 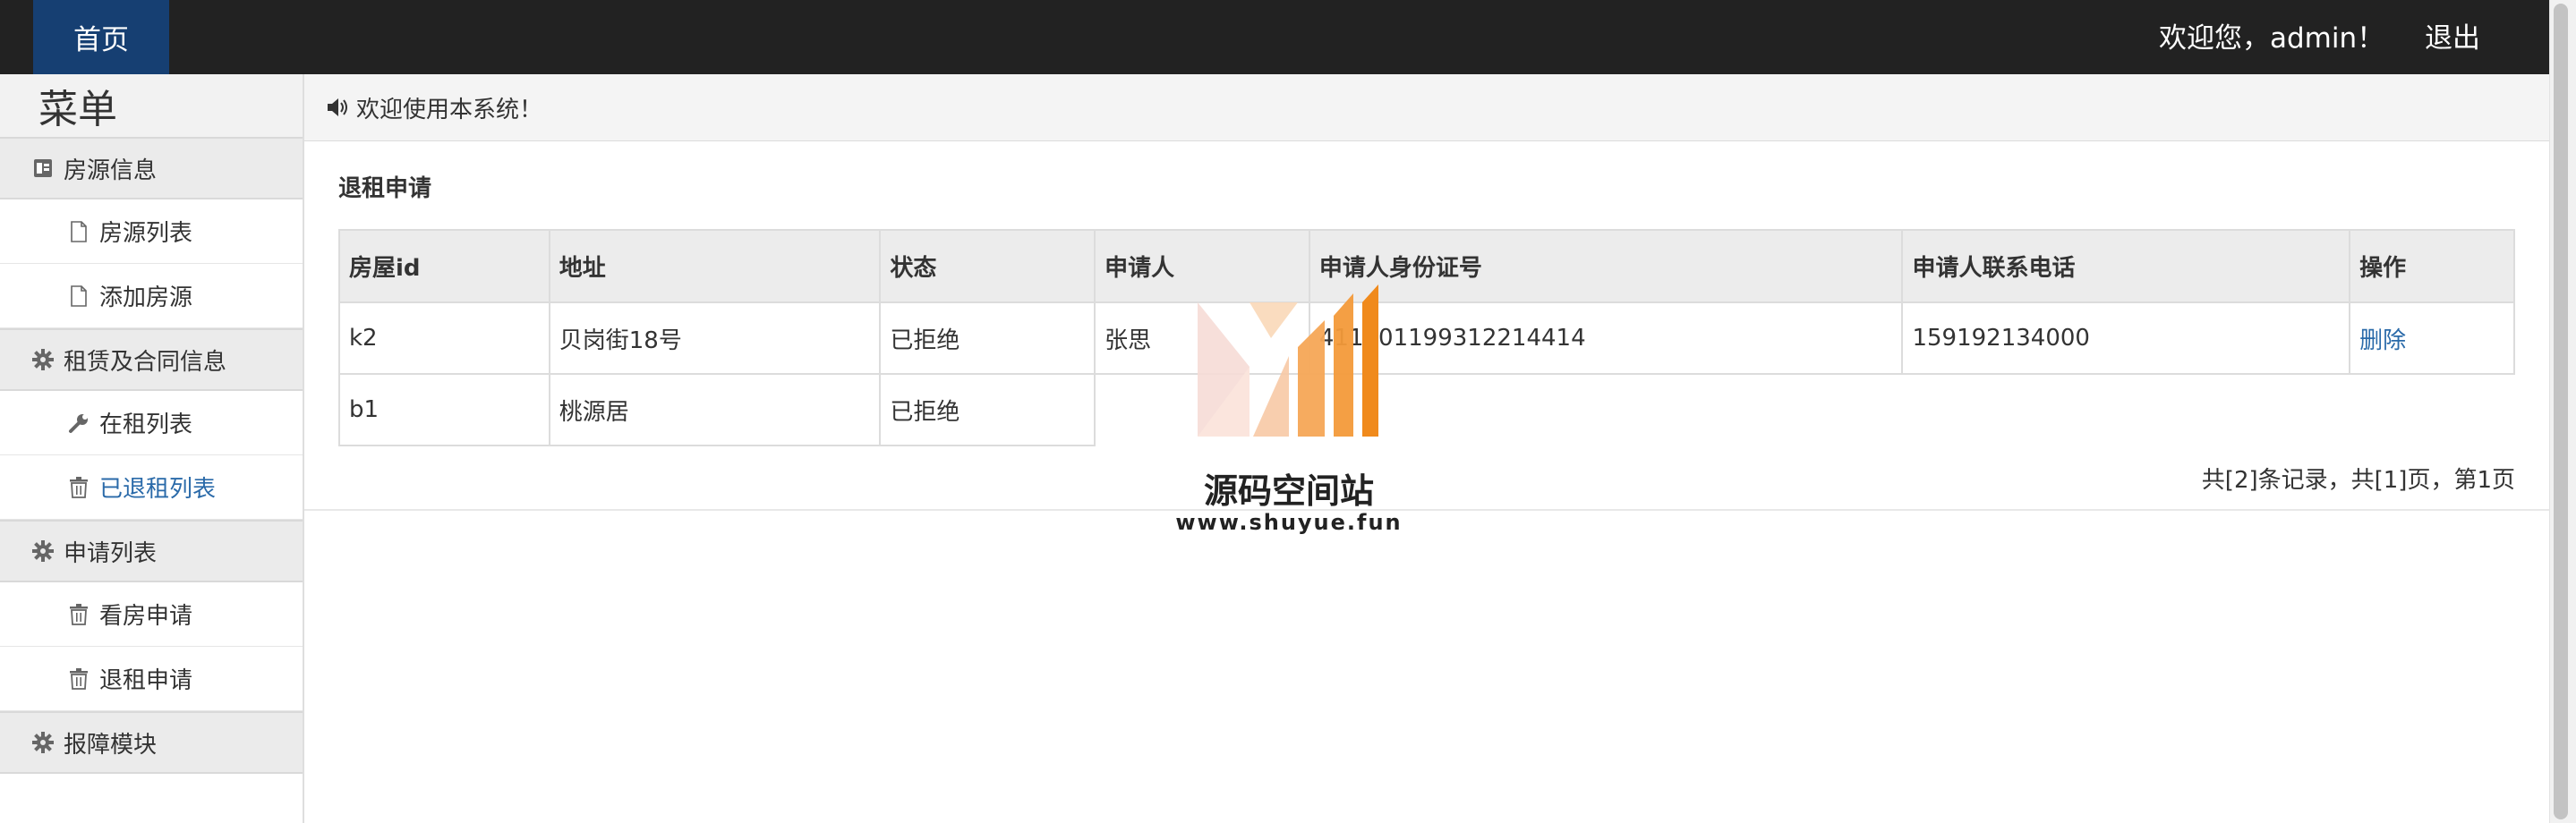 I want to click on sidebar-item-label: 已退租列表, so click(x=158, y=489).